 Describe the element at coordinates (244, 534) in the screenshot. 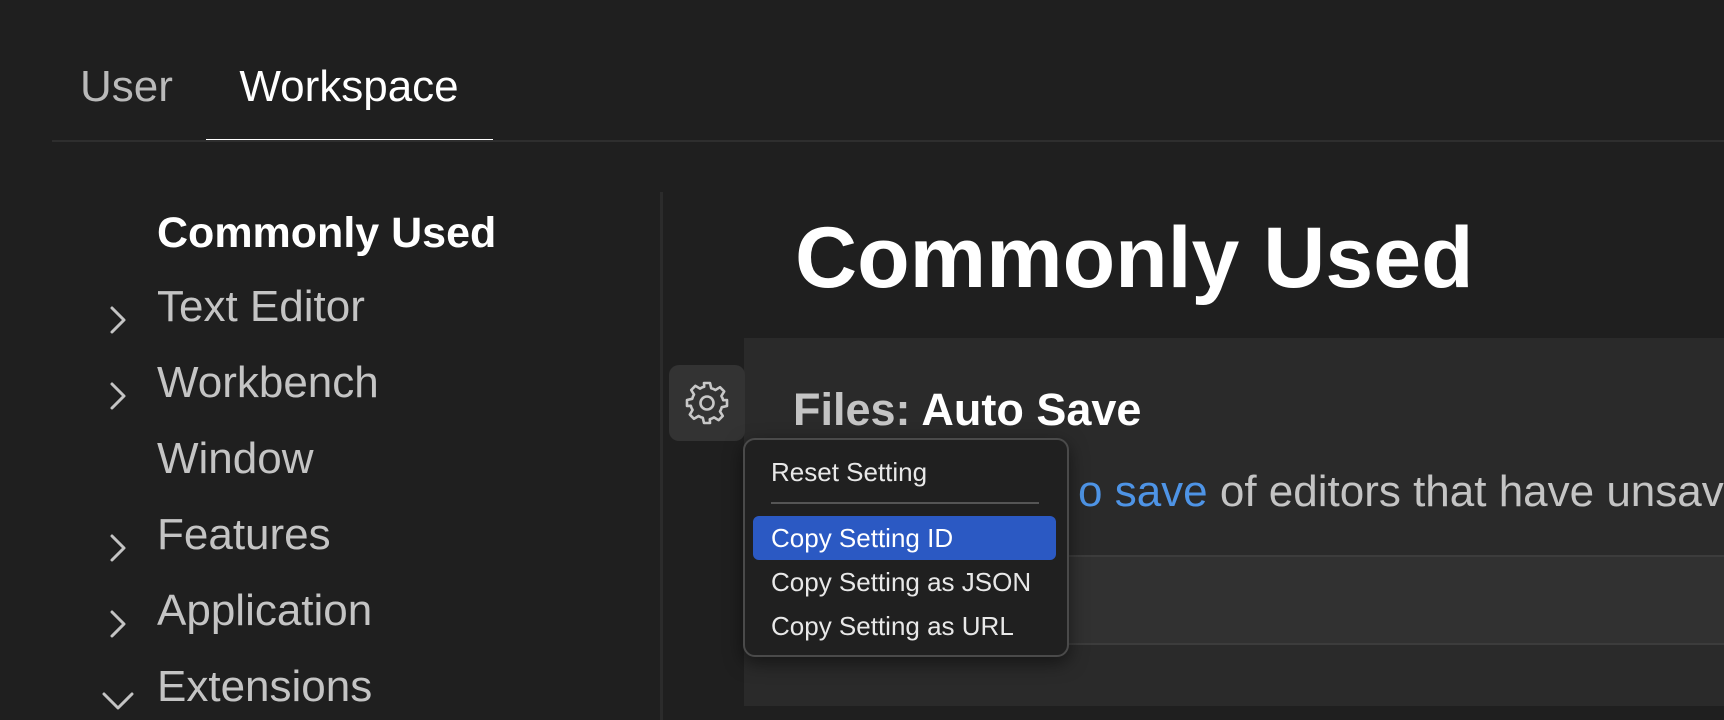

I see `toc-item-label: Features` at that location.